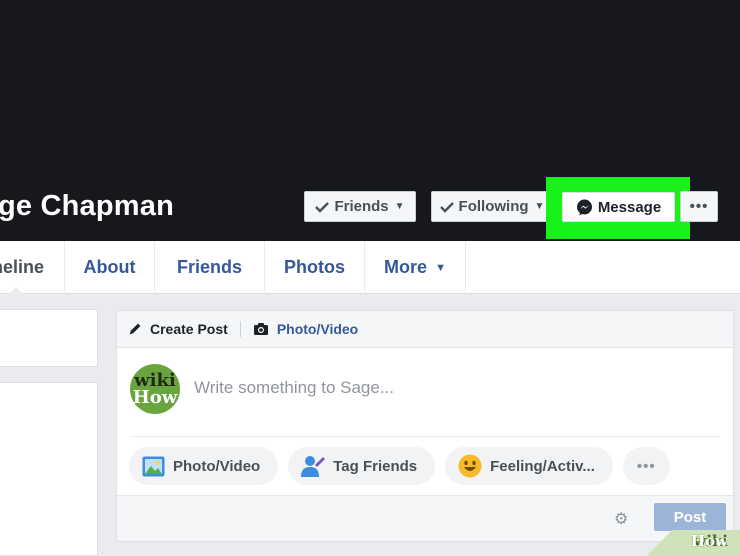 The height and width of the screenshot is (556, 740). What do you see at coordinates (240, 329) in the screenshot?
I see `header-divider` at bounding box center [240, 329].